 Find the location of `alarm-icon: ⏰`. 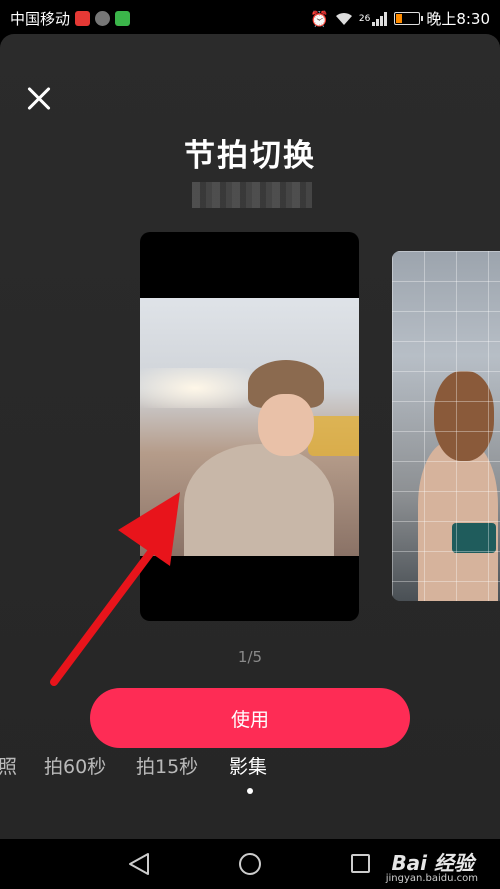

alarm-icon: ⏰ is located at coordinates (319, 18).